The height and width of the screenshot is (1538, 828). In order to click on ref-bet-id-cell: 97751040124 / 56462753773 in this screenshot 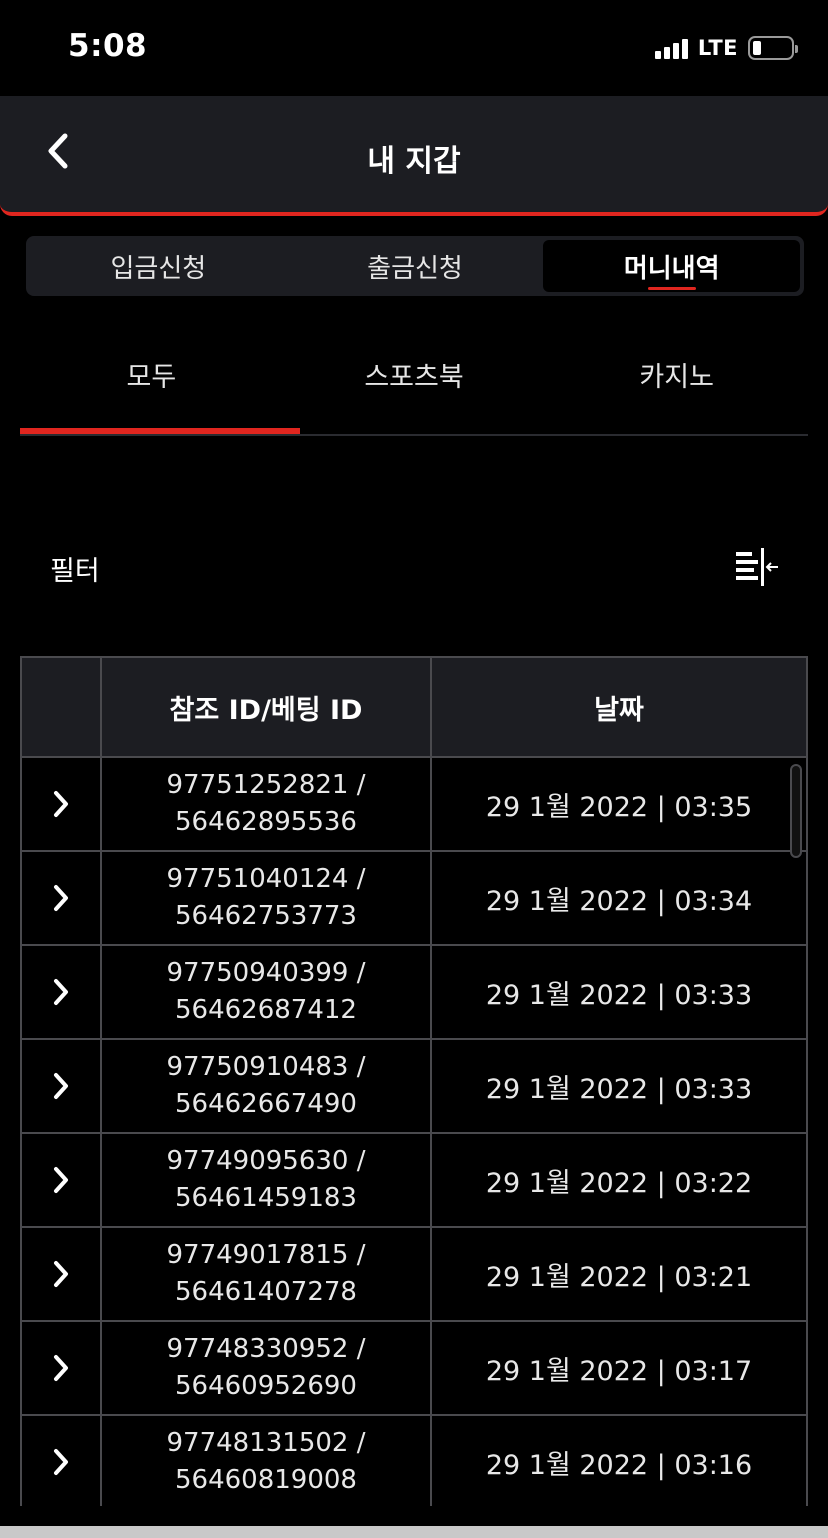, I will do `click(267, 898)`.